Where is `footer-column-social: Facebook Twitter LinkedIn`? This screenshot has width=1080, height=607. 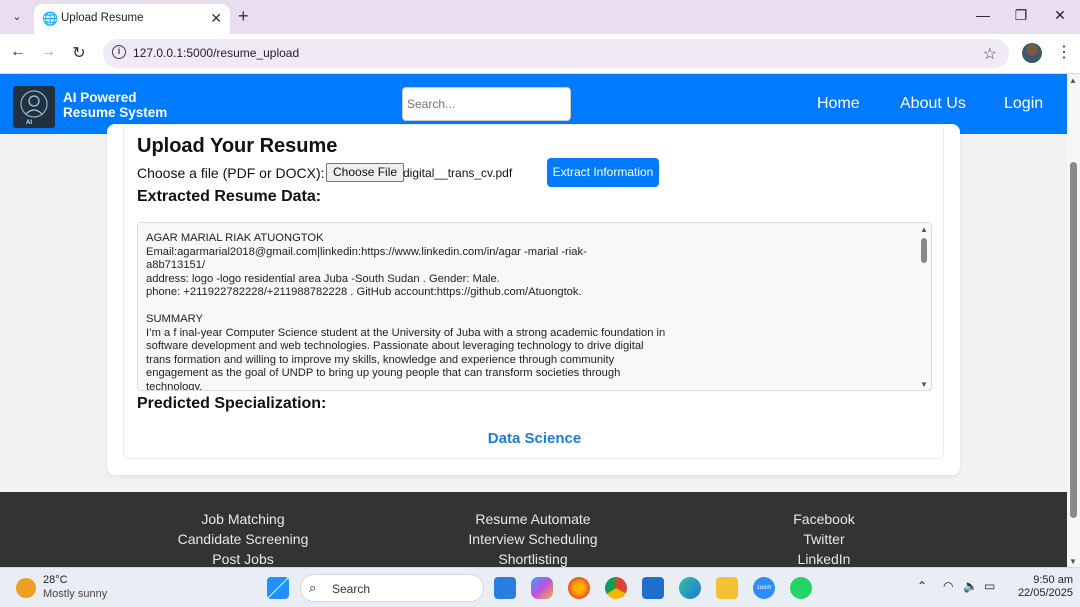 footer-column-social: Facebook Twitter LinkedIn is located at coordinates (824, 538).